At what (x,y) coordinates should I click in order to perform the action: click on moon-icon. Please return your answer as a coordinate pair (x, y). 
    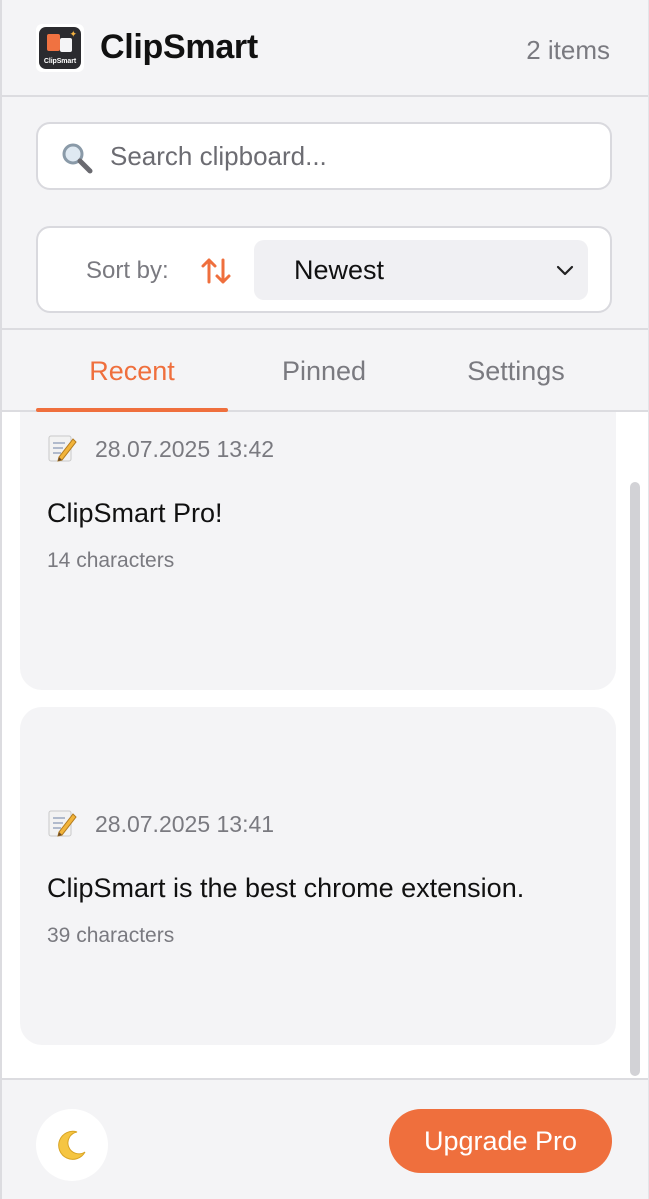
    Looking at the image, I should click on (72, 1145).